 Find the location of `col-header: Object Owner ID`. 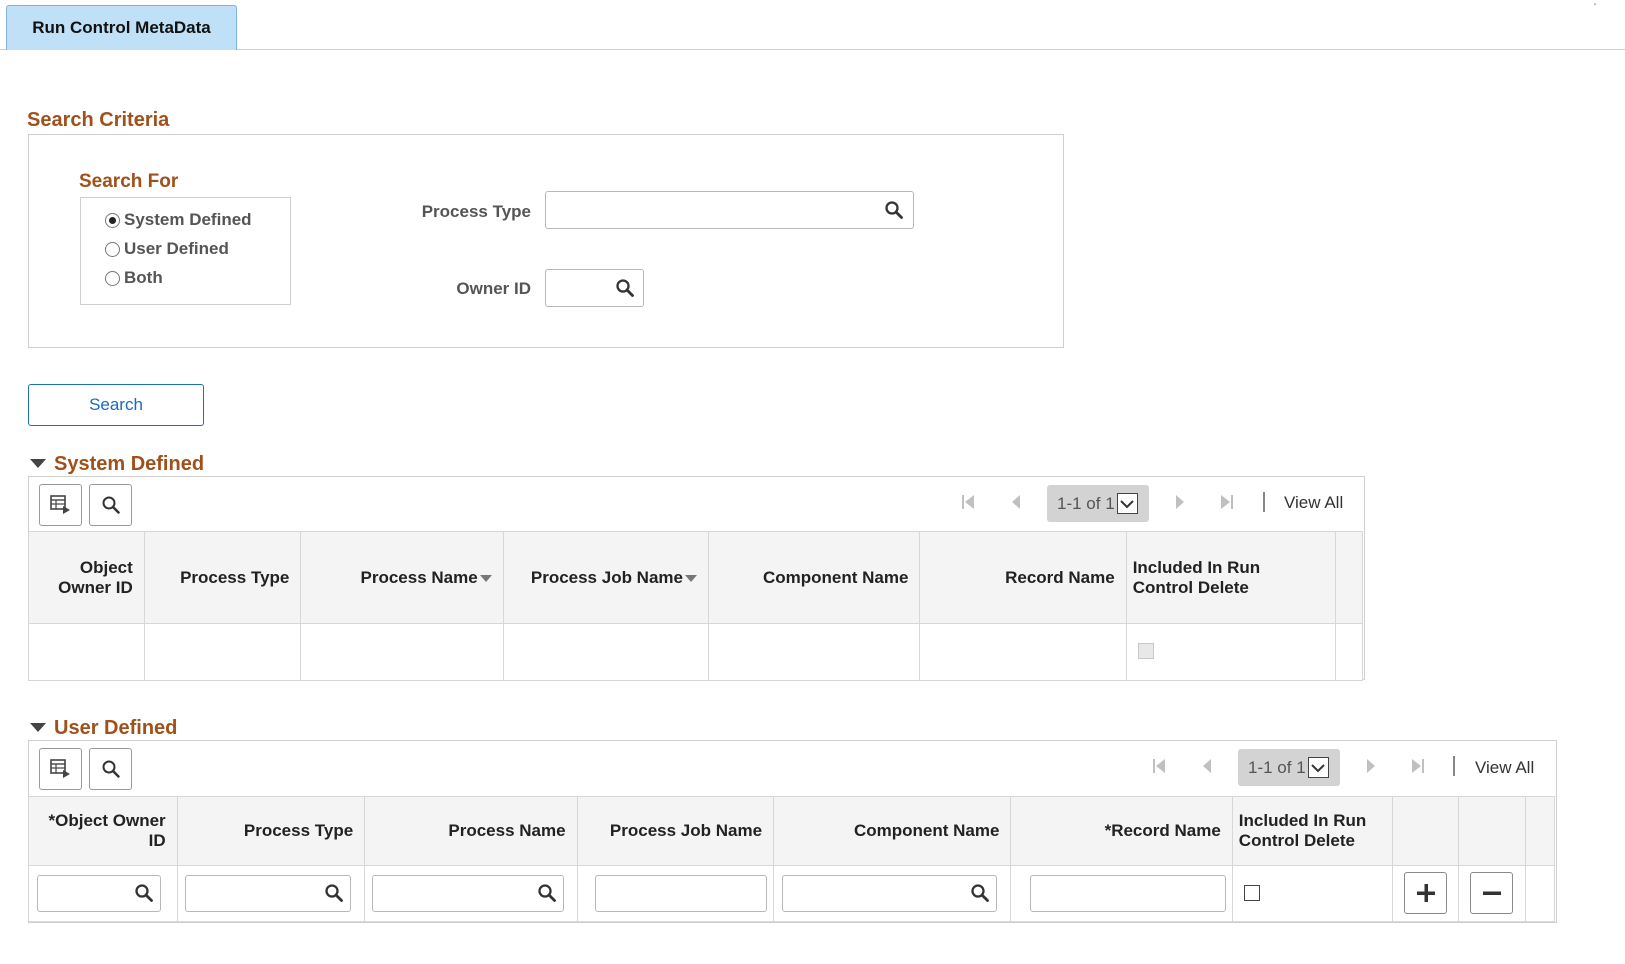

col-header: Object Owner ID is located at coordinates (86, 577).